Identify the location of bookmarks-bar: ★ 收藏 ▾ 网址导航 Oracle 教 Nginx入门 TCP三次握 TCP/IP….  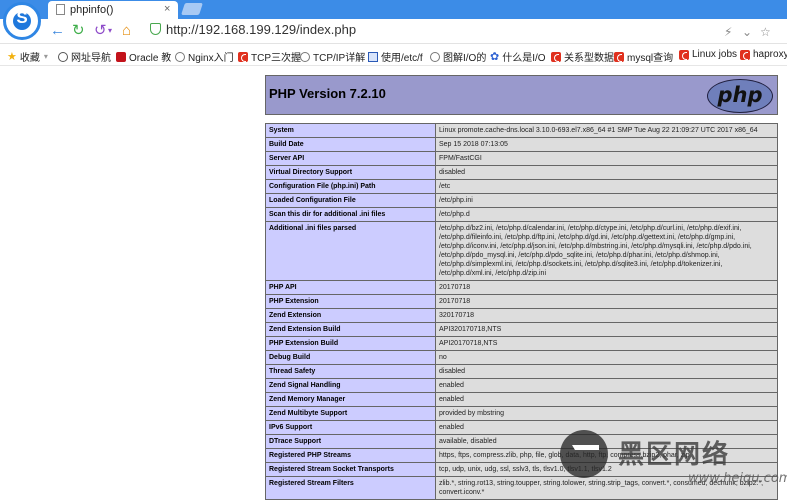
(393, 55).